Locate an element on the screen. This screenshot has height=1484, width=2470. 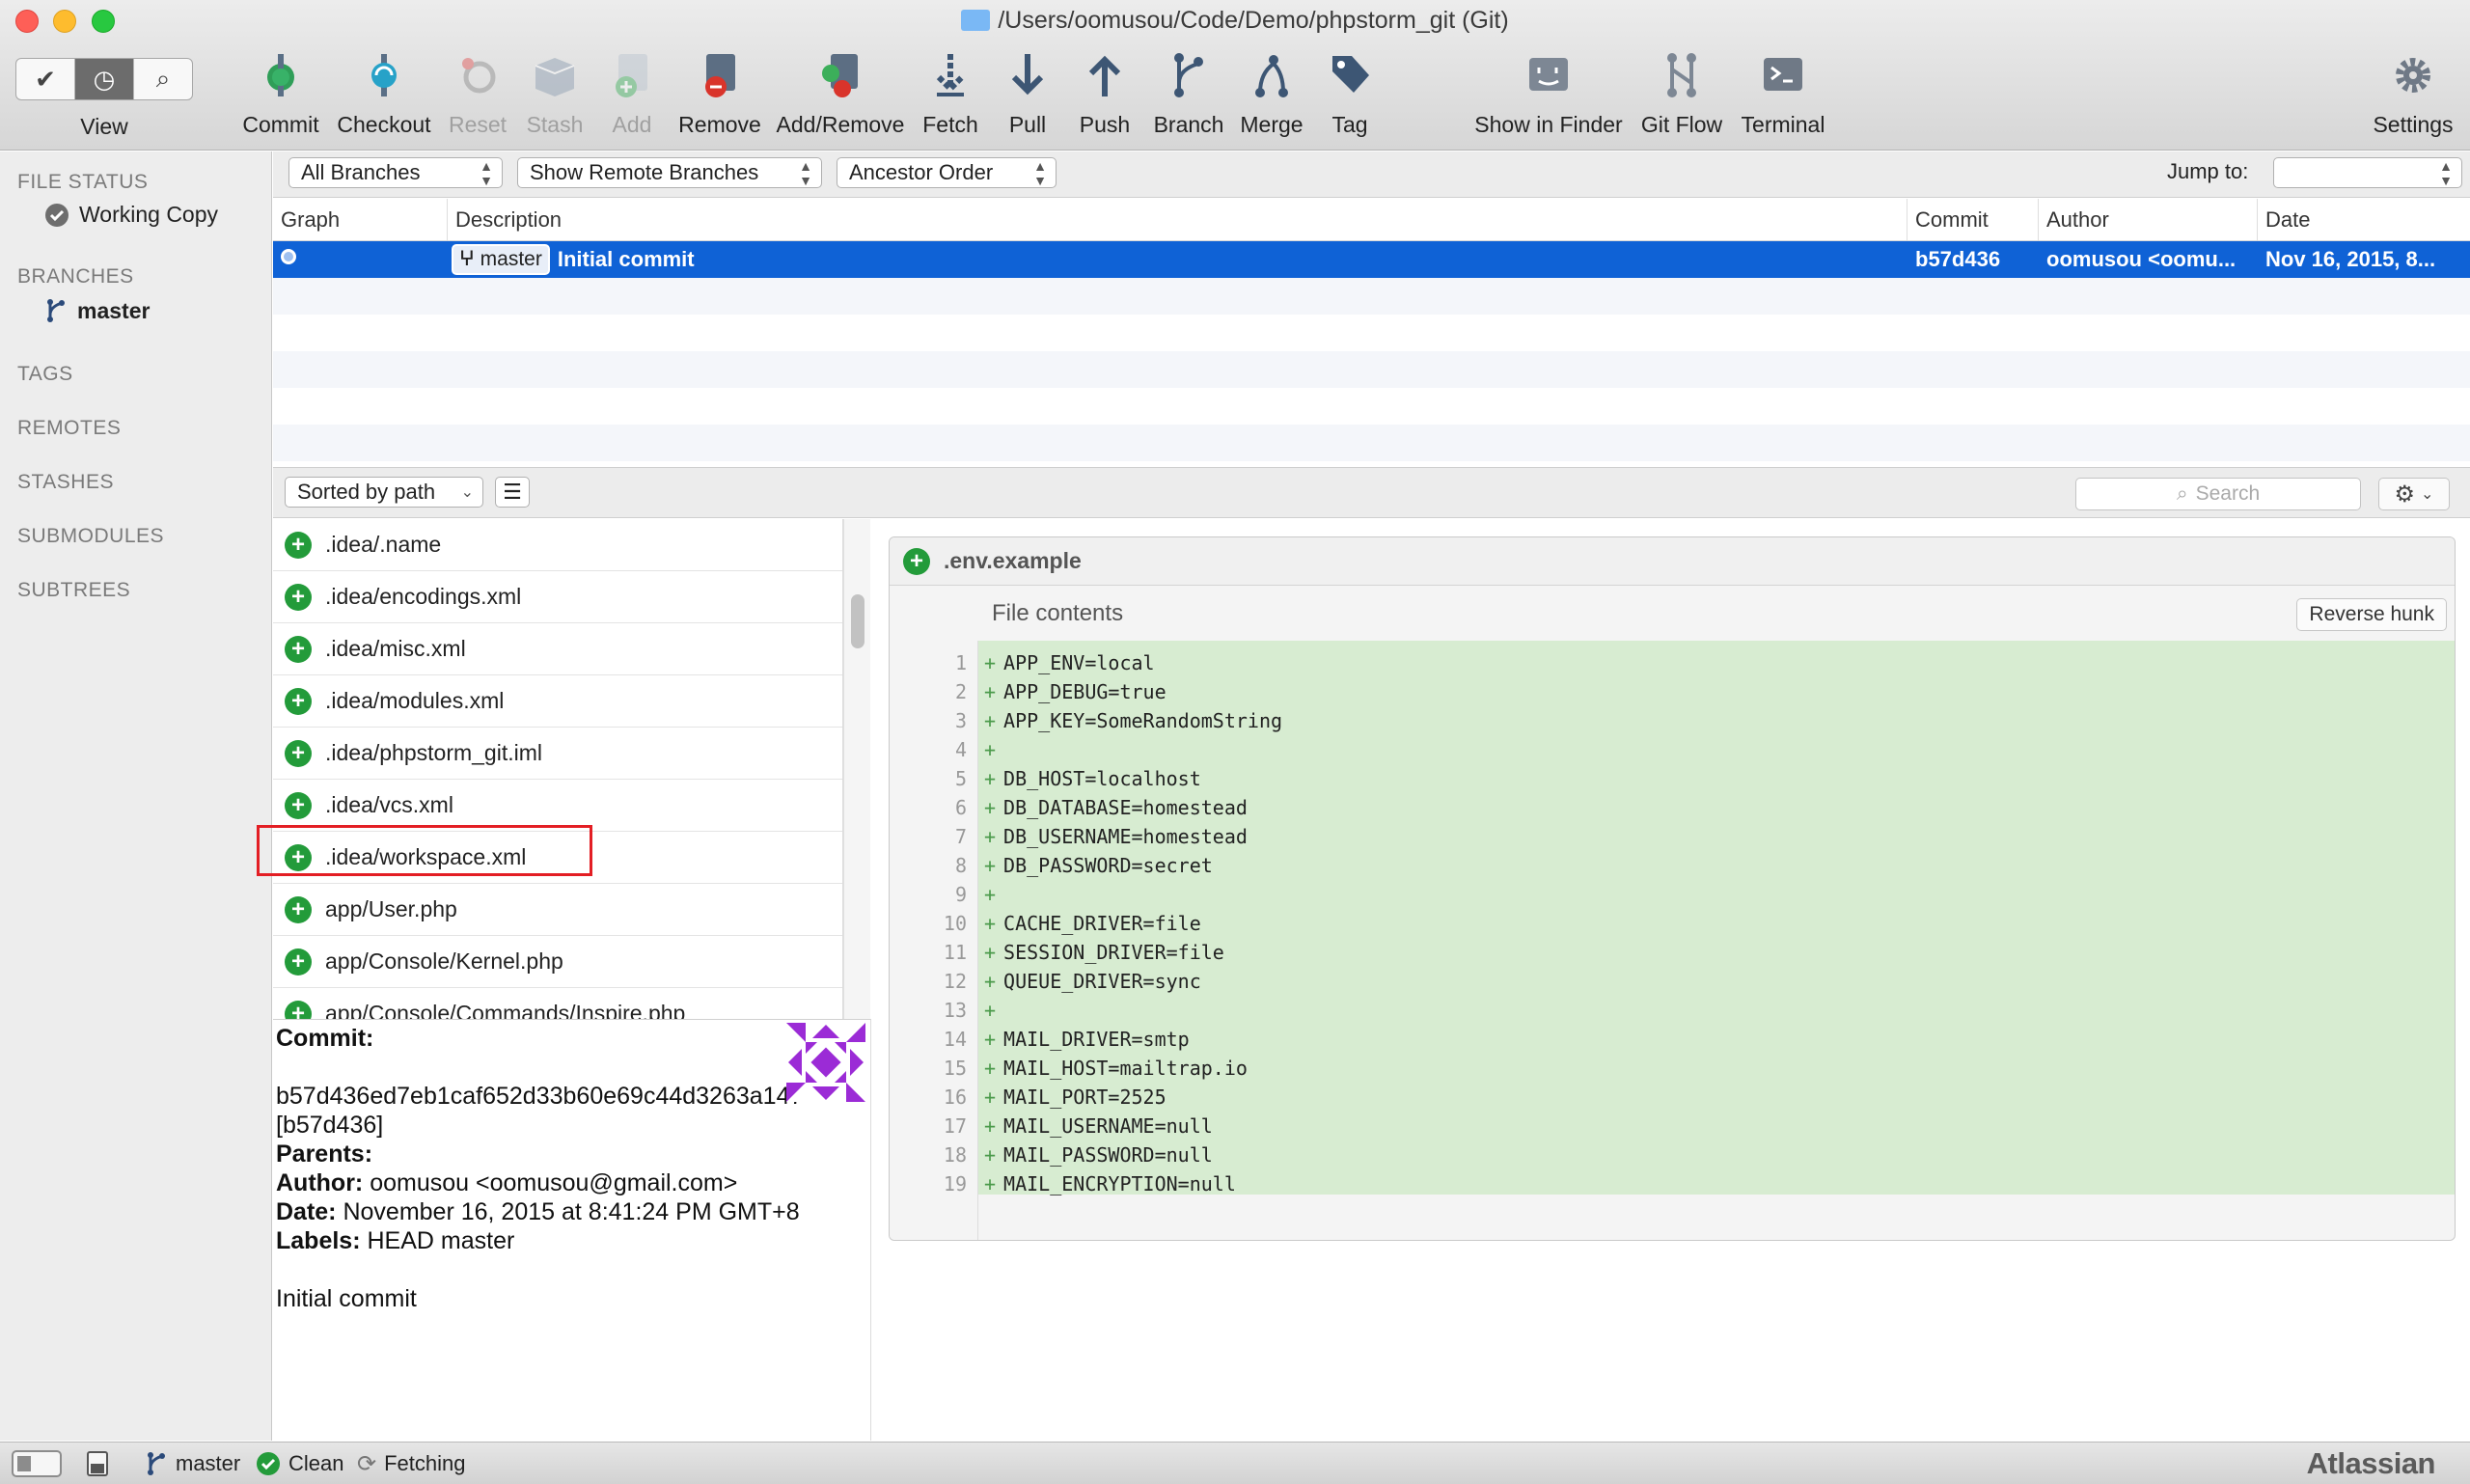
diff-added-line: + APP_ENV=local is located at coordinates (1069, 662).